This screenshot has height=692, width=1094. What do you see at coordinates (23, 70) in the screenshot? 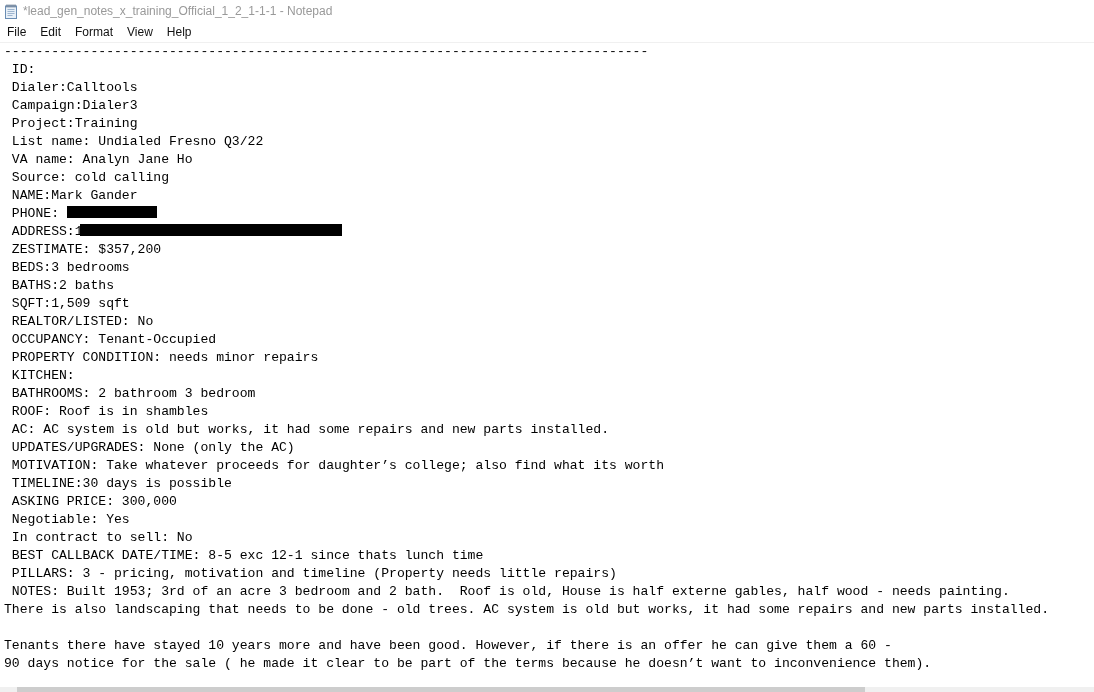
I see `text-line: ID:` at bounding box center [23, 70].